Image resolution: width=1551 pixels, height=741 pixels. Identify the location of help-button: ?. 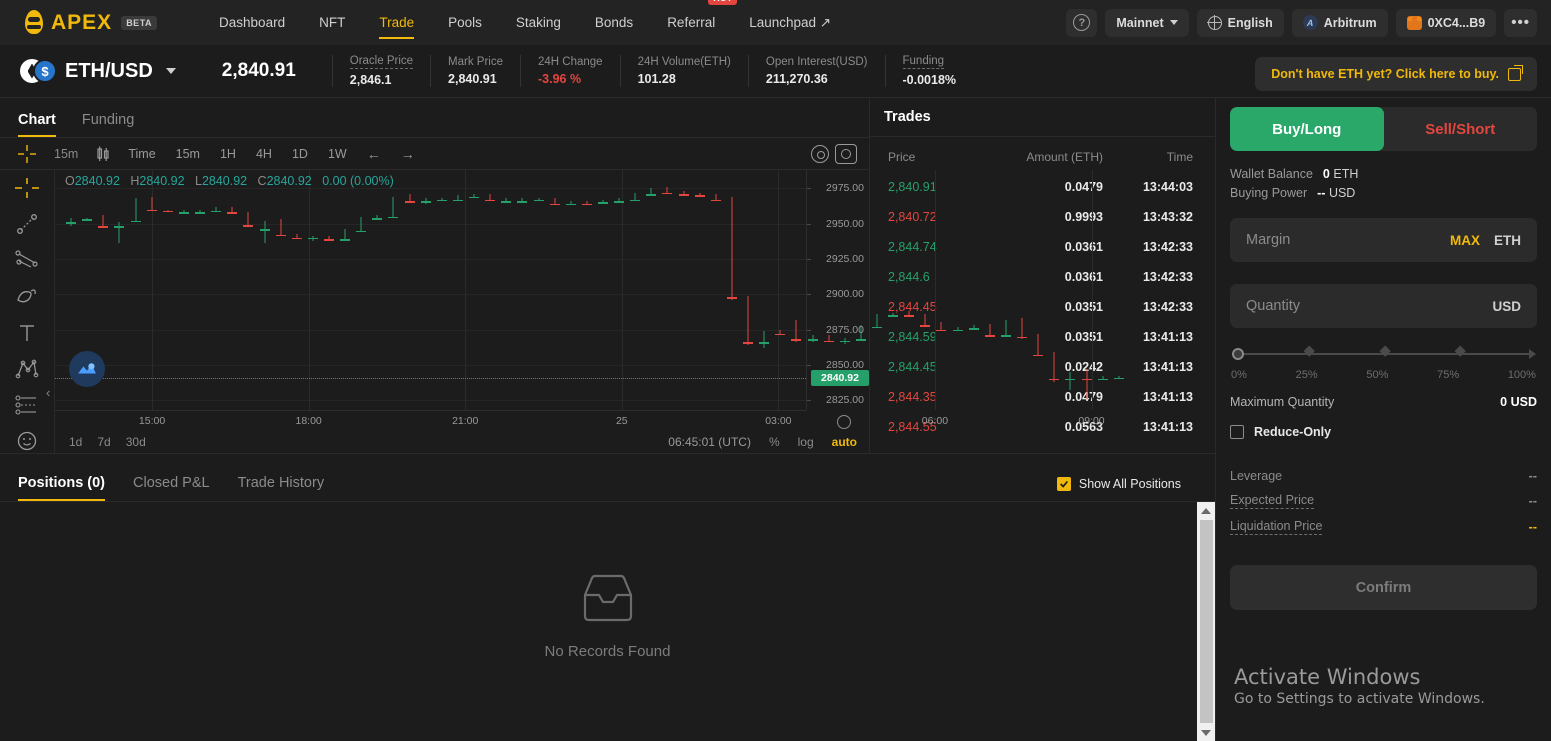
(1082, 22).